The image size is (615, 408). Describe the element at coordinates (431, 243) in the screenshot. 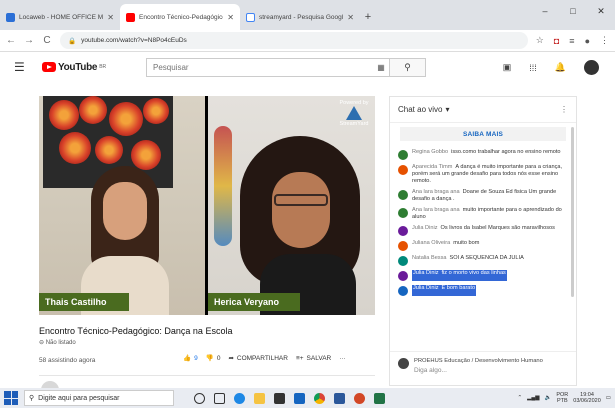

I see `message-author: Juliana Oliveira` at that location.